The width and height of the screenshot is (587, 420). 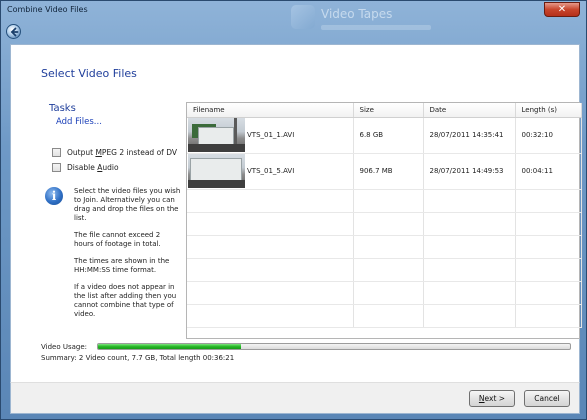 I want to click on page-title: Select Video Files, so click(x=89, y=73).